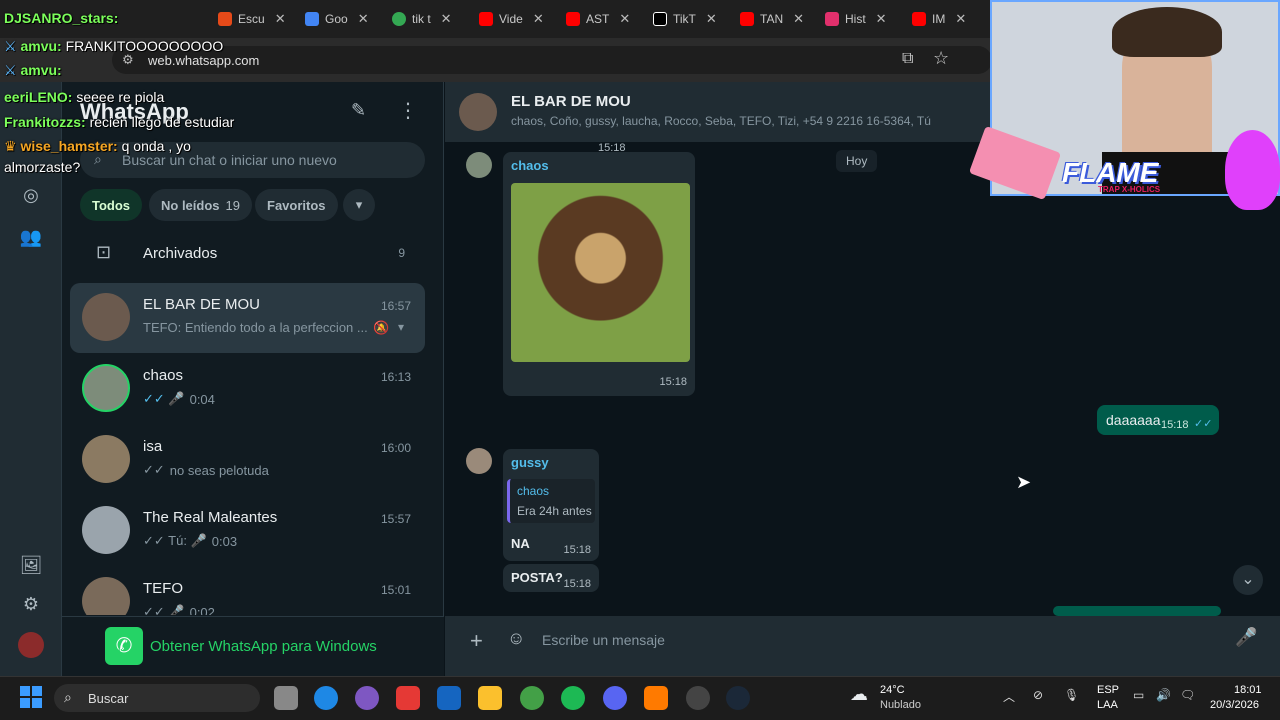 The width and height of the screenshot is (1280, 720). Describe the element at coordinates (31, 195) in the screenshot. I see `channels-icon: ◎` at that location.